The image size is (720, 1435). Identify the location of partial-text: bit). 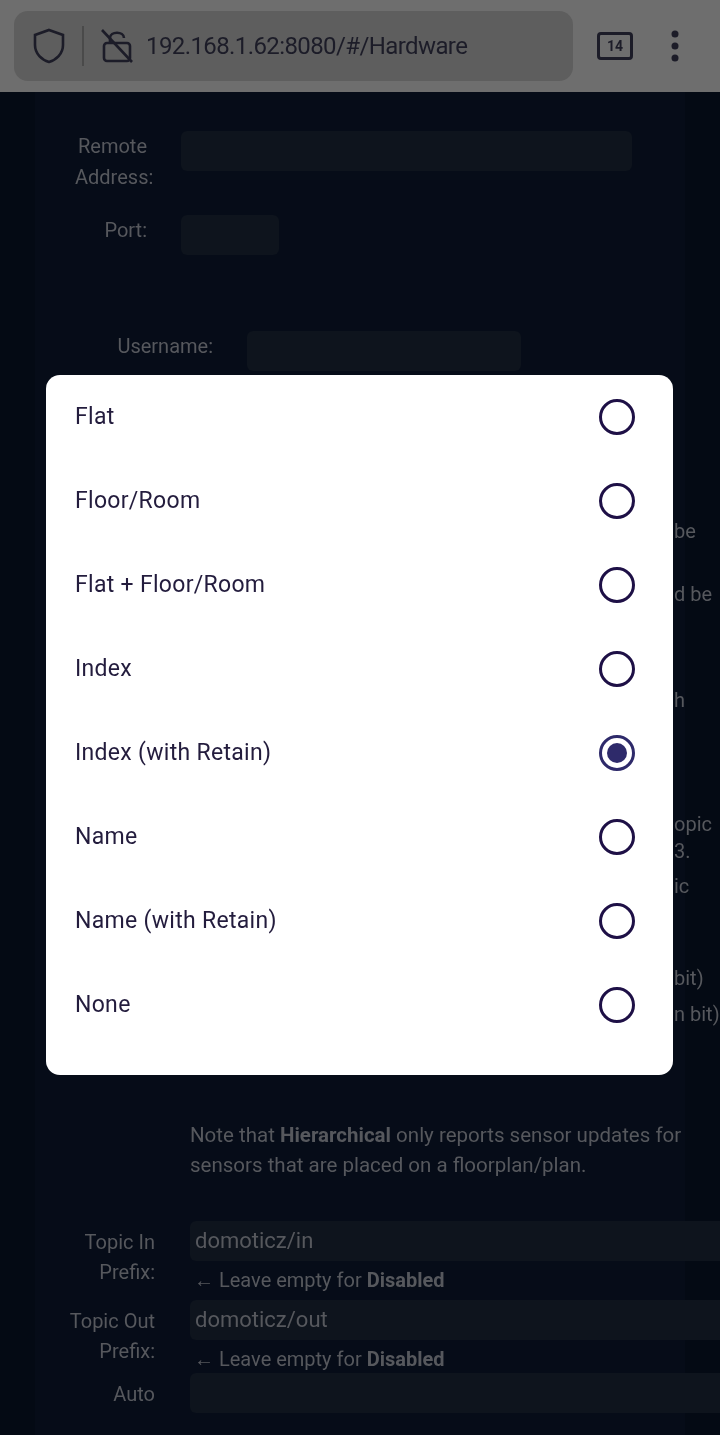
(689, 978).